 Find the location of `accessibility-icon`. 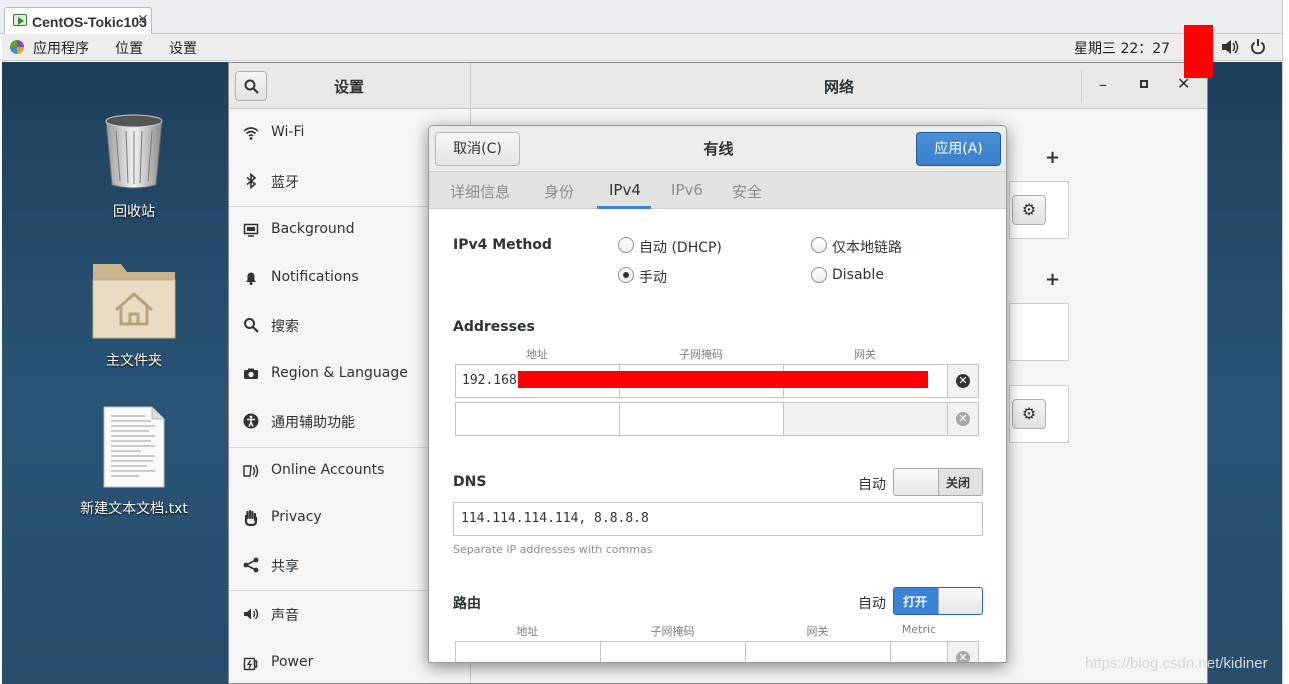

accessibility-icon is located at coordinates (251, 421).